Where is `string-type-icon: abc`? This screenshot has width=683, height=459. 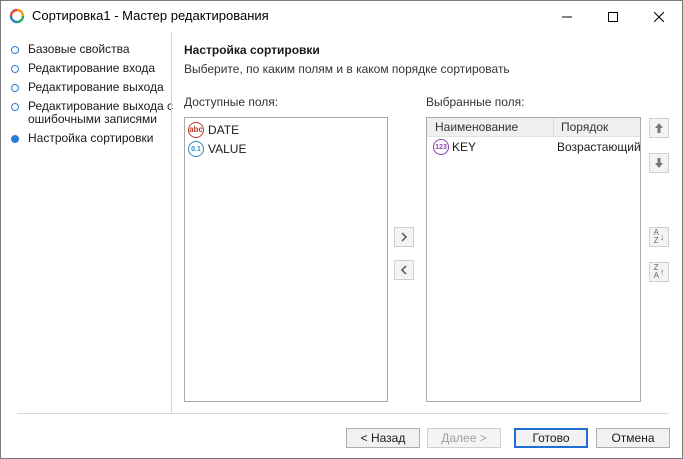
string-type-icon: abc is located at coordinates (196, 130).